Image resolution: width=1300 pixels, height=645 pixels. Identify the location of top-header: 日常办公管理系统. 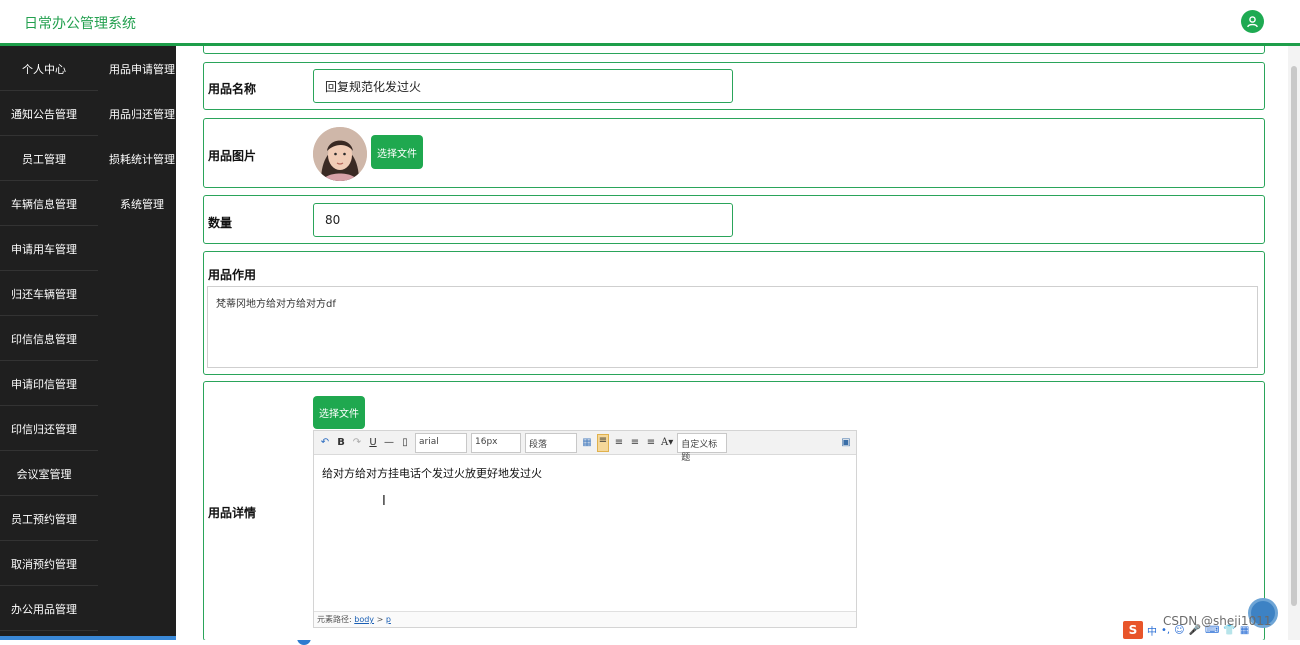
(650, 23).